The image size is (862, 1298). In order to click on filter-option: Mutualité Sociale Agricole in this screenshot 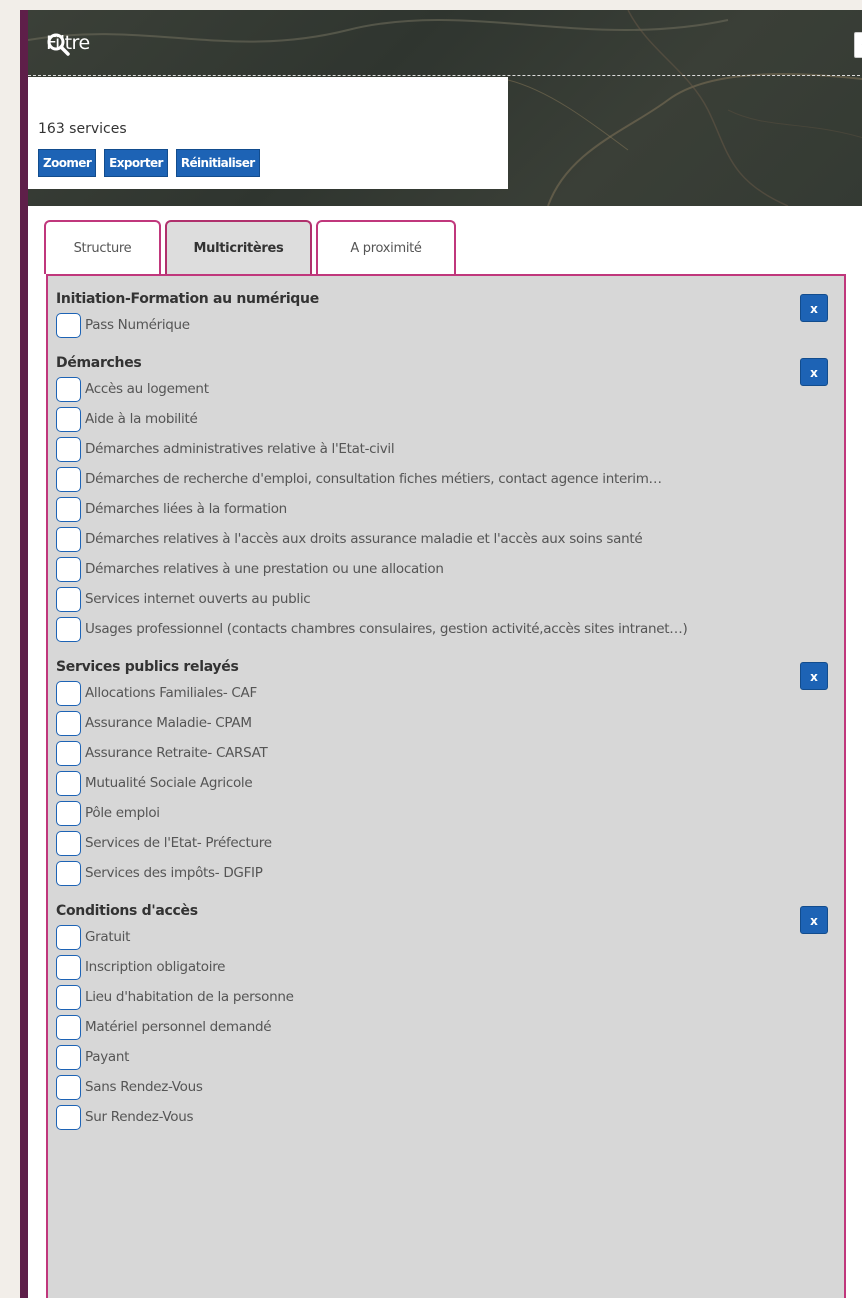, I will do `click(445, 783)`.